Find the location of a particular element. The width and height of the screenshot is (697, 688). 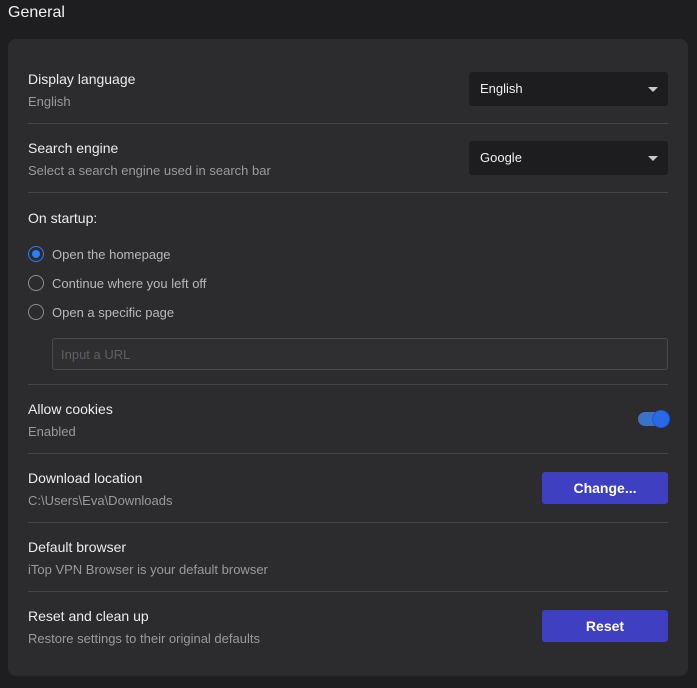

display-language-selected: English is located at coordinates (501, 88).